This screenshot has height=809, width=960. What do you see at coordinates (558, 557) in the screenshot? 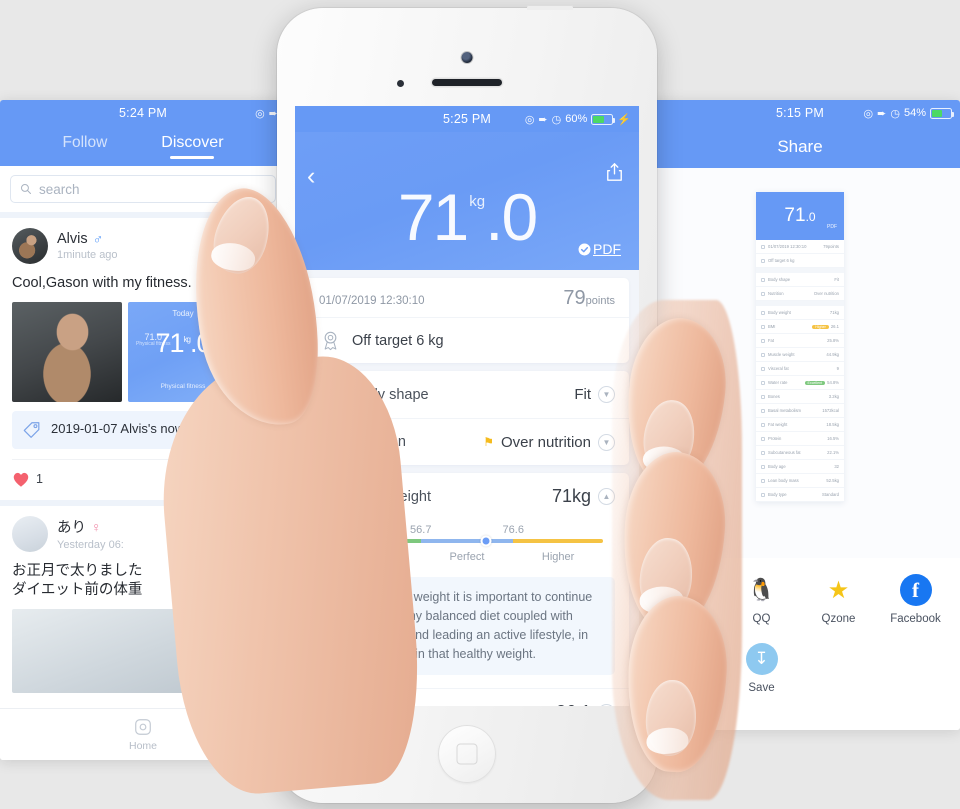
I see `zone-label-higher: Higher` at bounding box center [558, 557].